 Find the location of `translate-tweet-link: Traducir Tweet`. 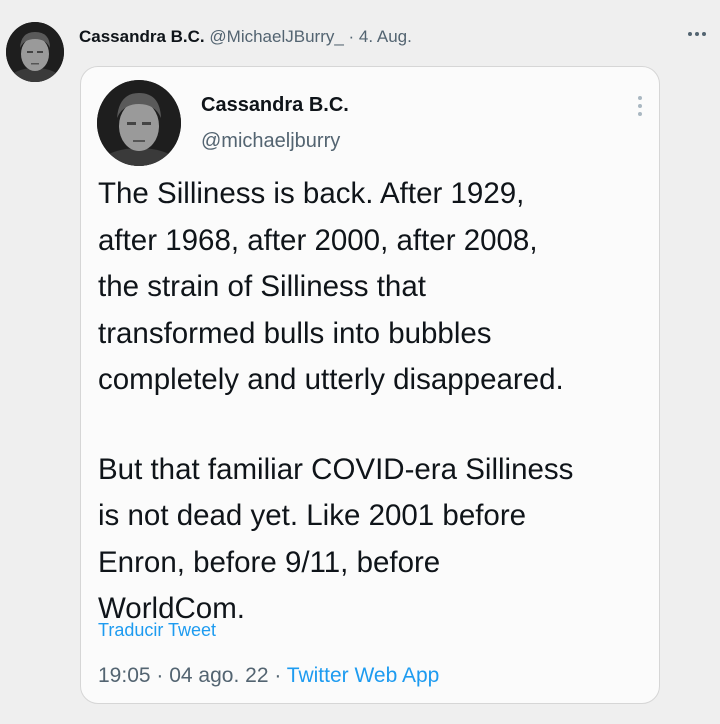

translate-tweet-link: Traducir Tweet is located at coordinates (157, 630).